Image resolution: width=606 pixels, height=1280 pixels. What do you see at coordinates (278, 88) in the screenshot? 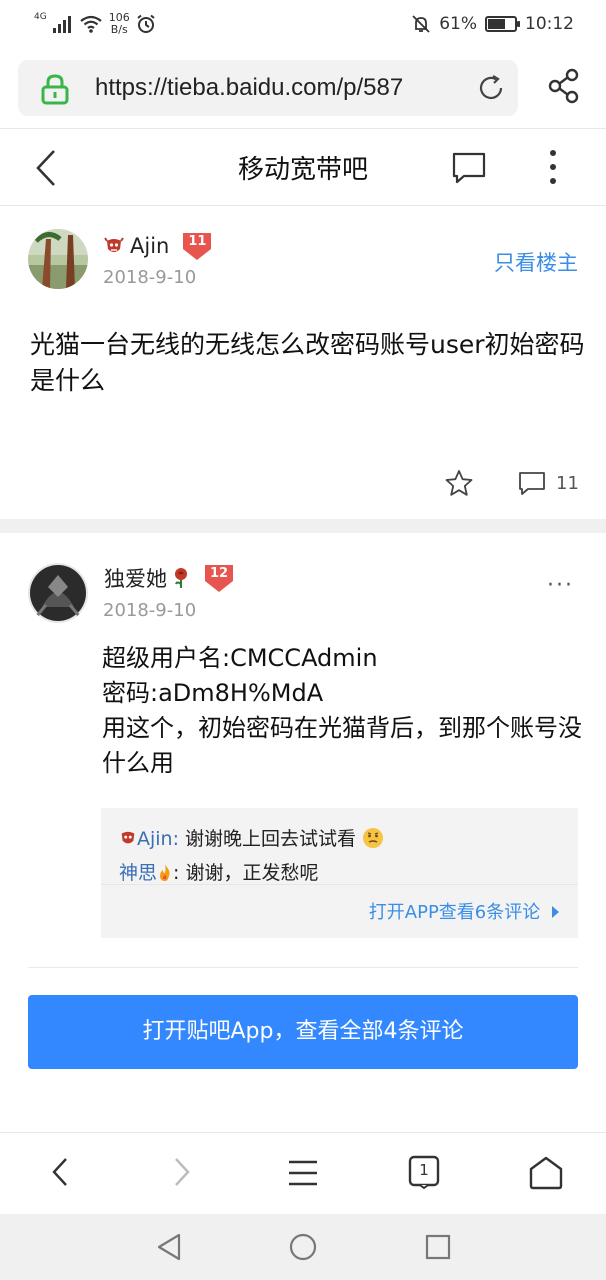
I see `url-text: https://tieba.baidu.com/p/587` at bounding box center [278, 88].